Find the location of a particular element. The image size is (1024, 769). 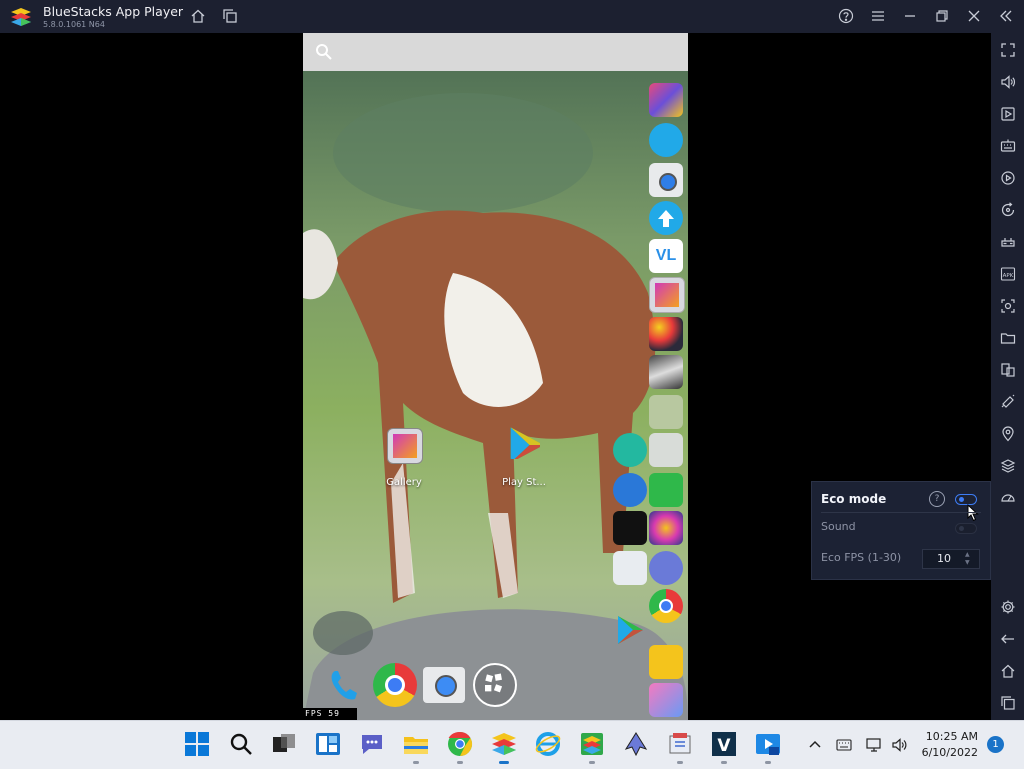

media-player-icon is located at coordinates (768, 744).